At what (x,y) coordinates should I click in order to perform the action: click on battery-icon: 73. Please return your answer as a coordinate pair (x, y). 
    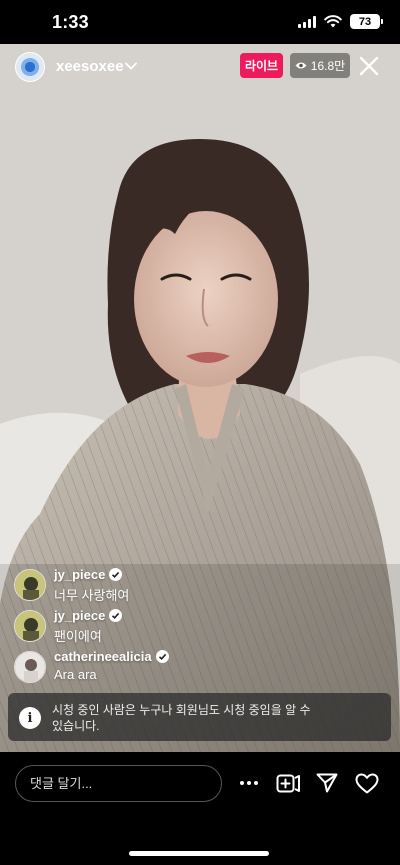
    Looking at the image, I should click on (366, 21).